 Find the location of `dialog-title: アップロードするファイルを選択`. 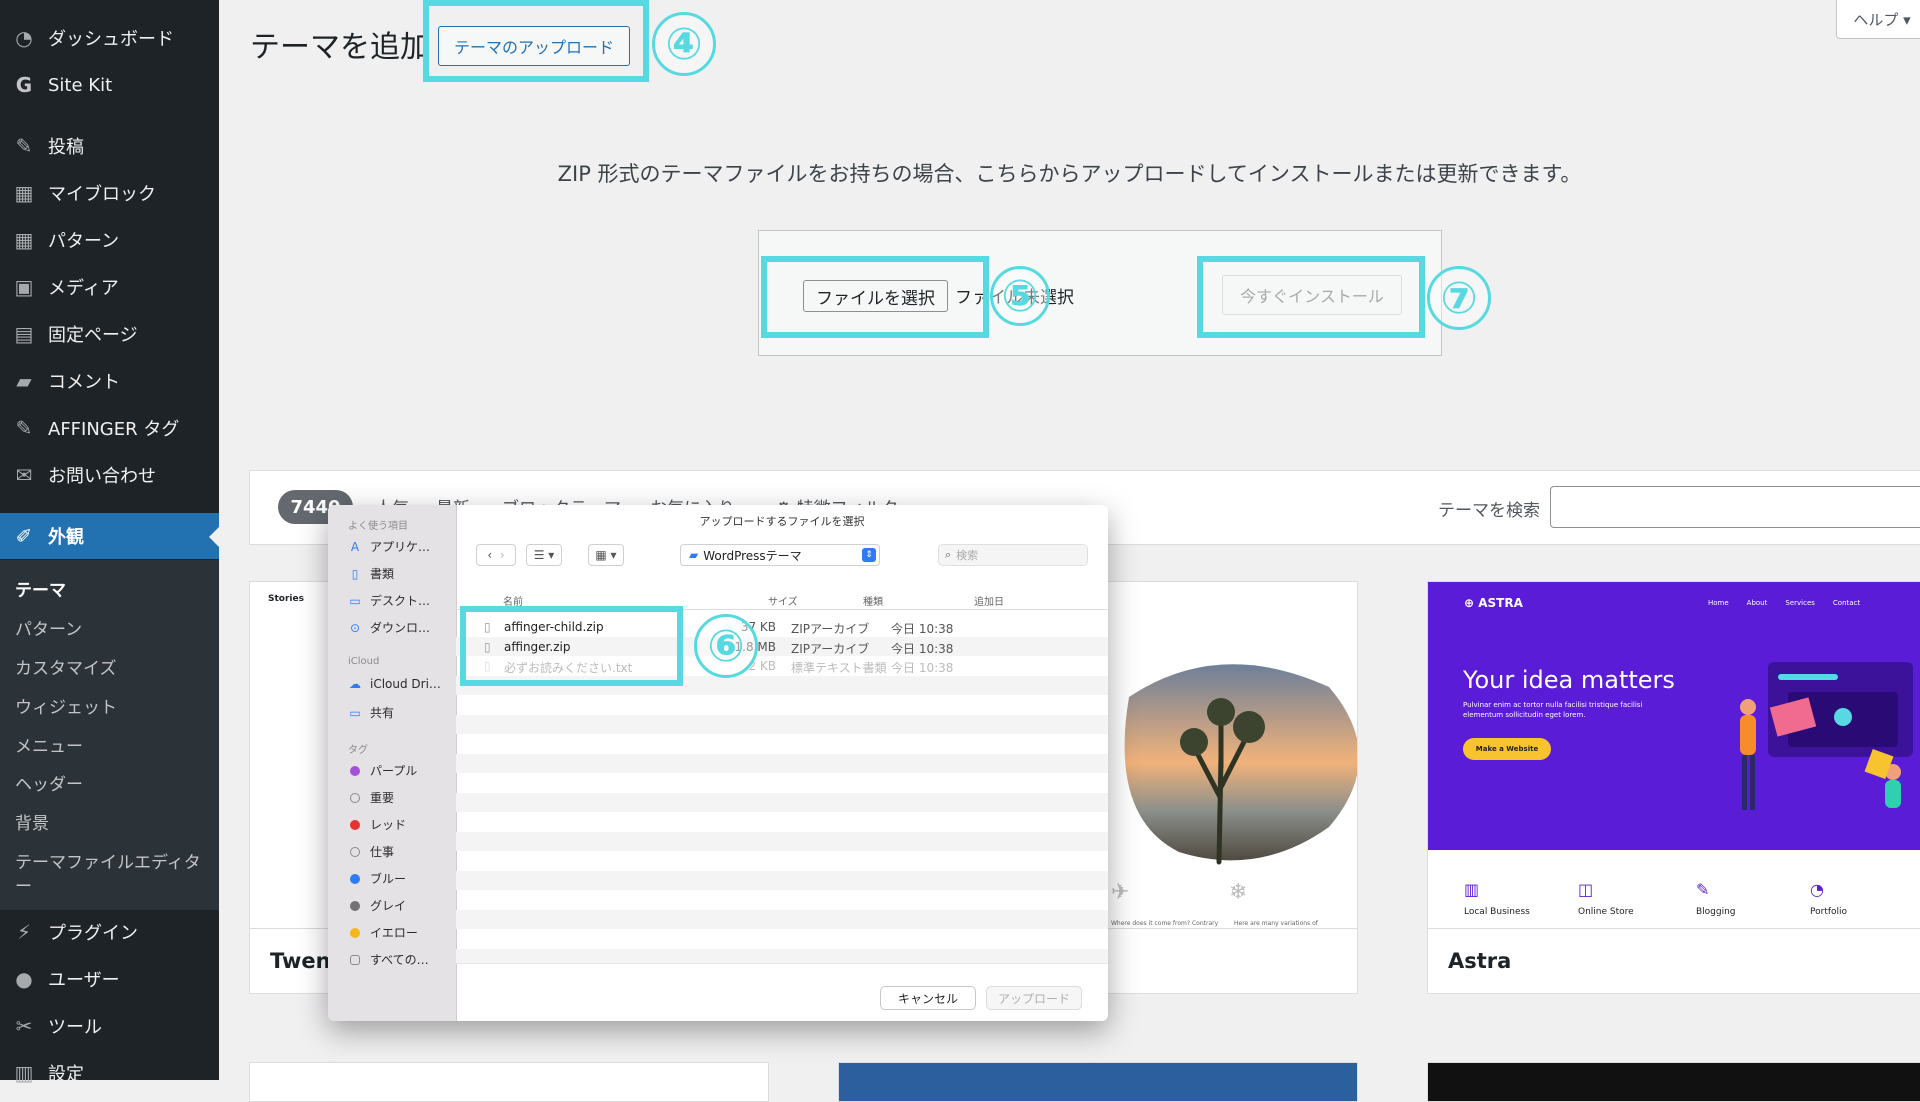

dialog-title: アップロードするファイルを選択 is located at coordinates (782, 521).